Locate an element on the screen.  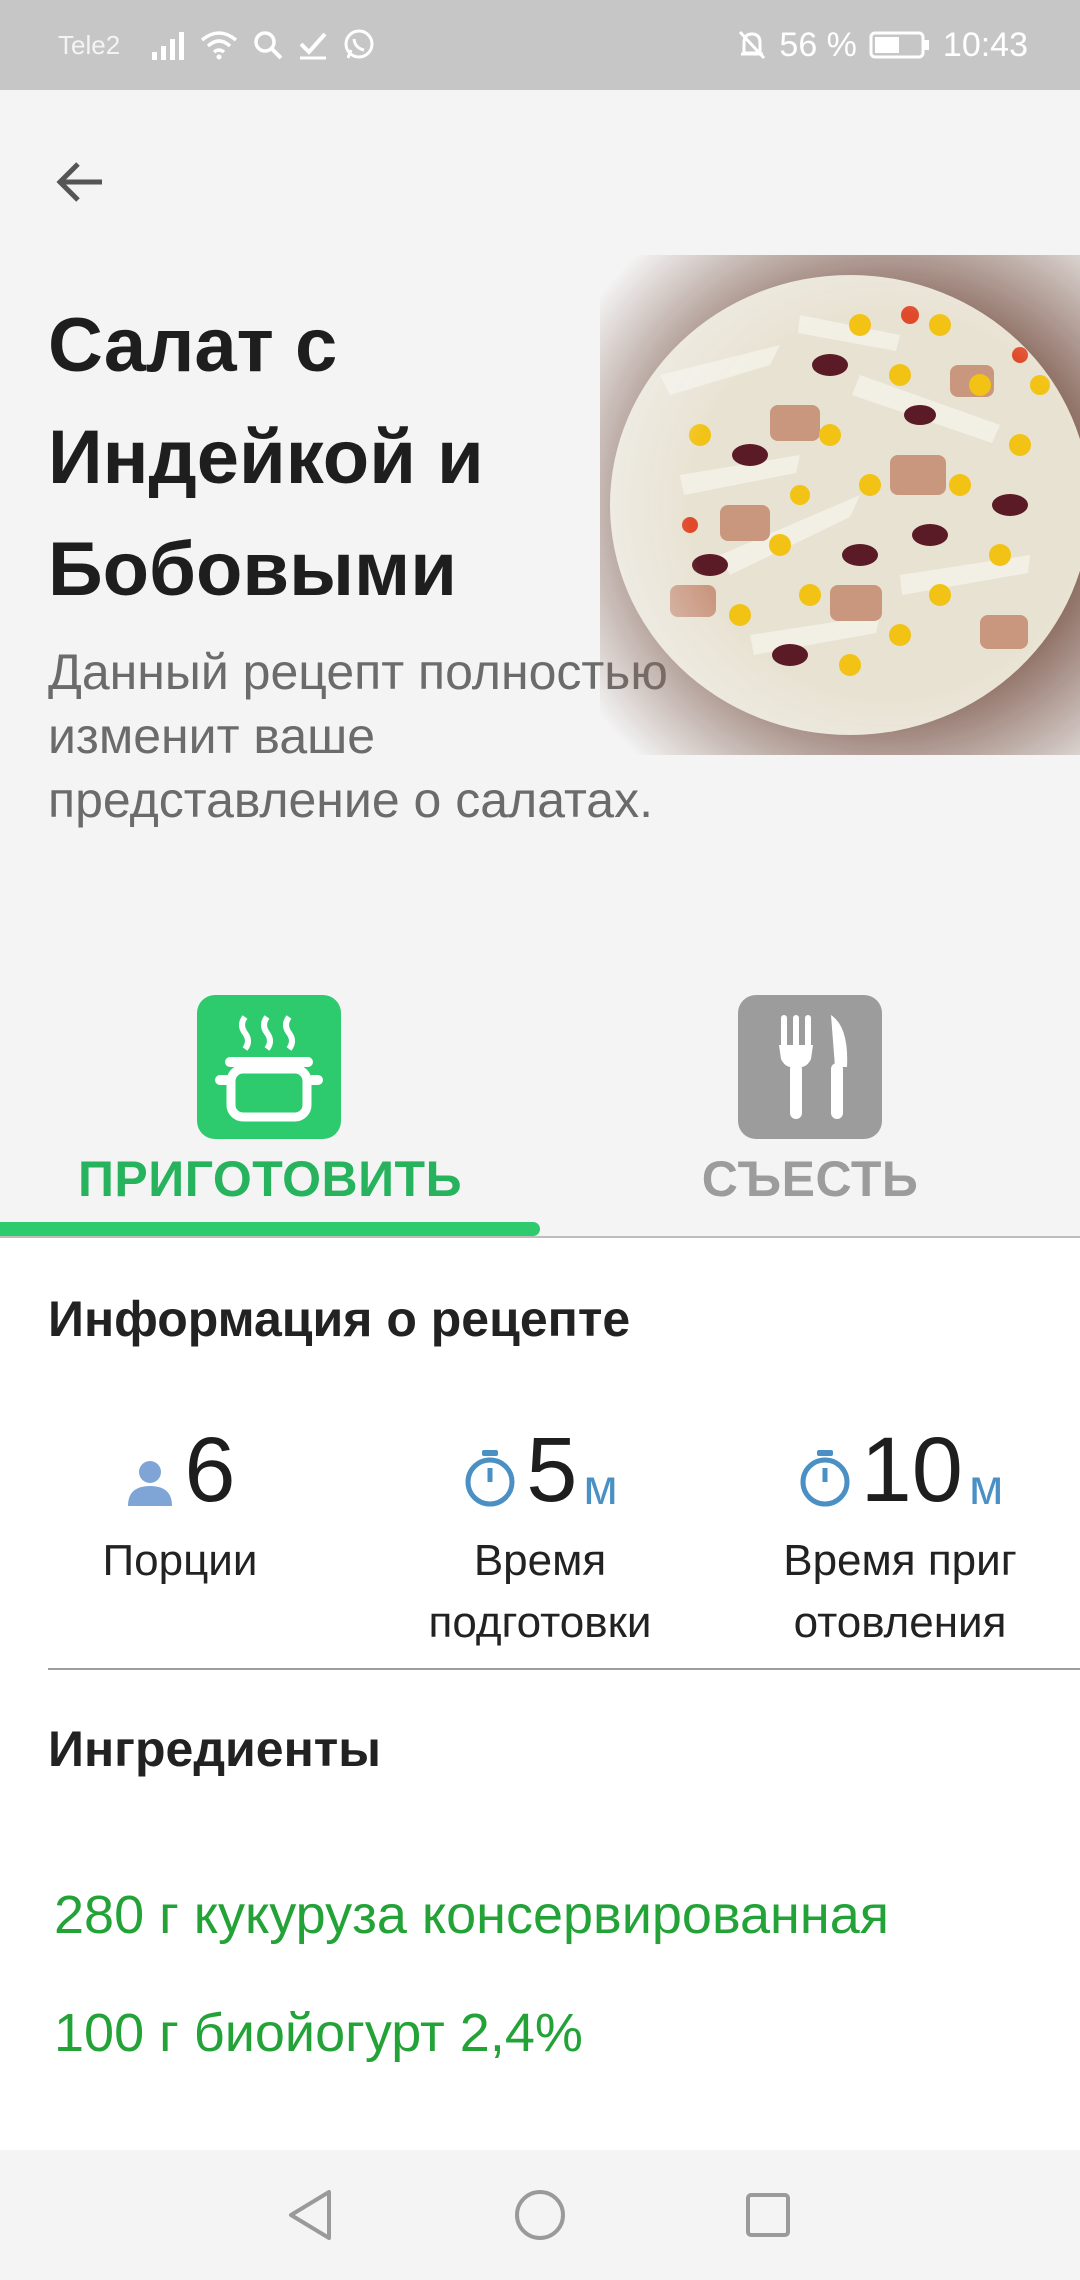
nav-recents-button is located at coordinates (768, 2215).